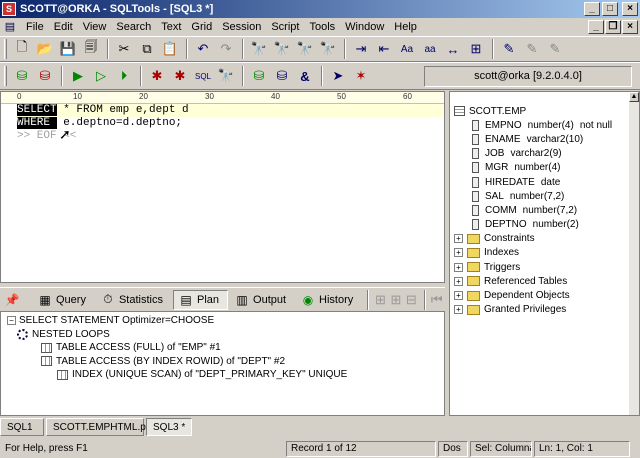  I want to click on tab-output: ▥ Output, so click(262, 300).